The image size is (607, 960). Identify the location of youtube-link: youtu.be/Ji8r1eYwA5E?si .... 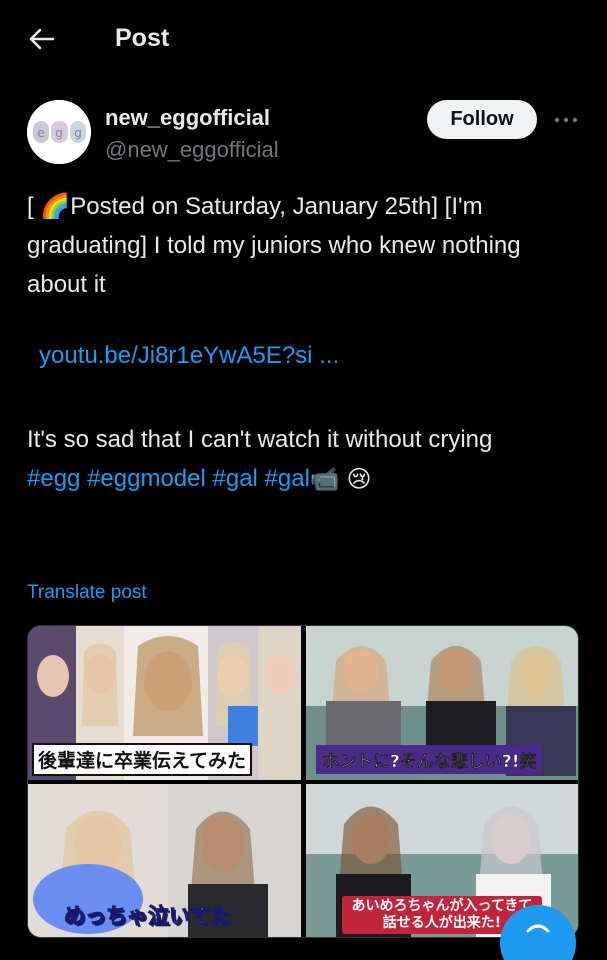
(189, 356).